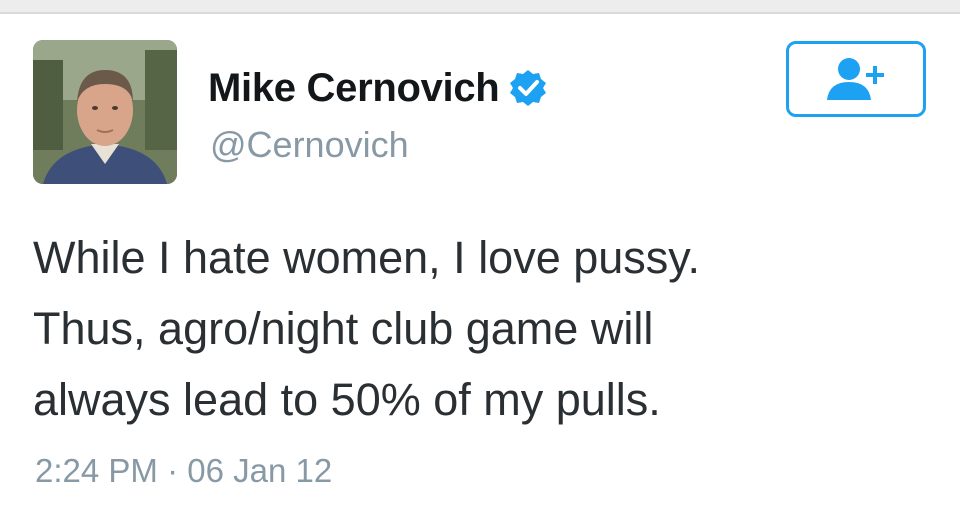 This screenshot has width=960, height=520. I want to click on tweet-line: Thus, agro/night club game will, so click(343, 328).